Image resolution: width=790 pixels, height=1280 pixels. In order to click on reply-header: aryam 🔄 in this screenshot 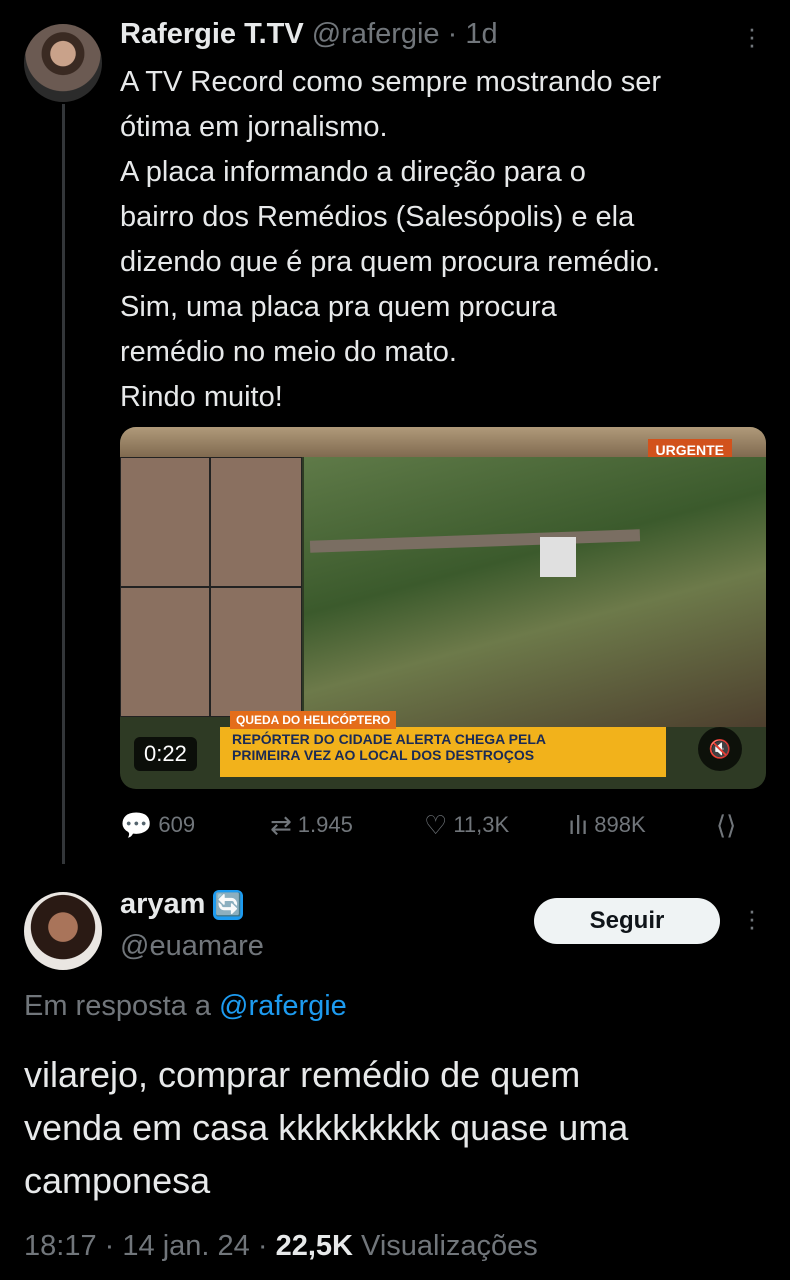, I will do `click(182, 904)`.